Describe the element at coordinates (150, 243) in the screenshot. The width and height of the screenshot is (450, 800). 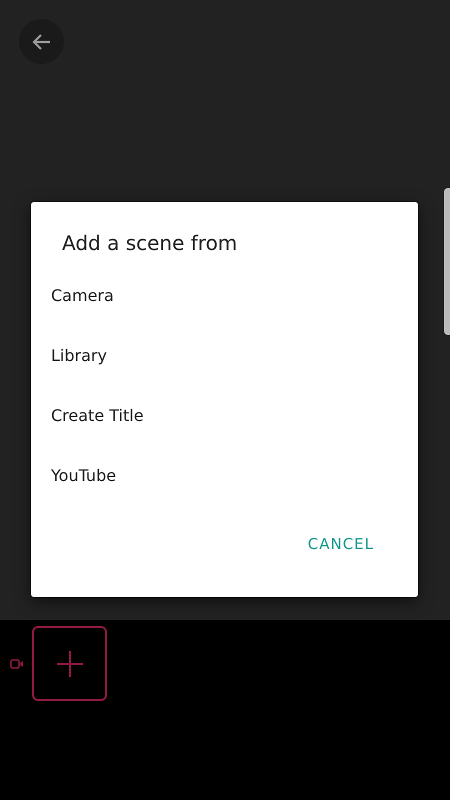
I see `dialog-title: Add a scene from` at that location.